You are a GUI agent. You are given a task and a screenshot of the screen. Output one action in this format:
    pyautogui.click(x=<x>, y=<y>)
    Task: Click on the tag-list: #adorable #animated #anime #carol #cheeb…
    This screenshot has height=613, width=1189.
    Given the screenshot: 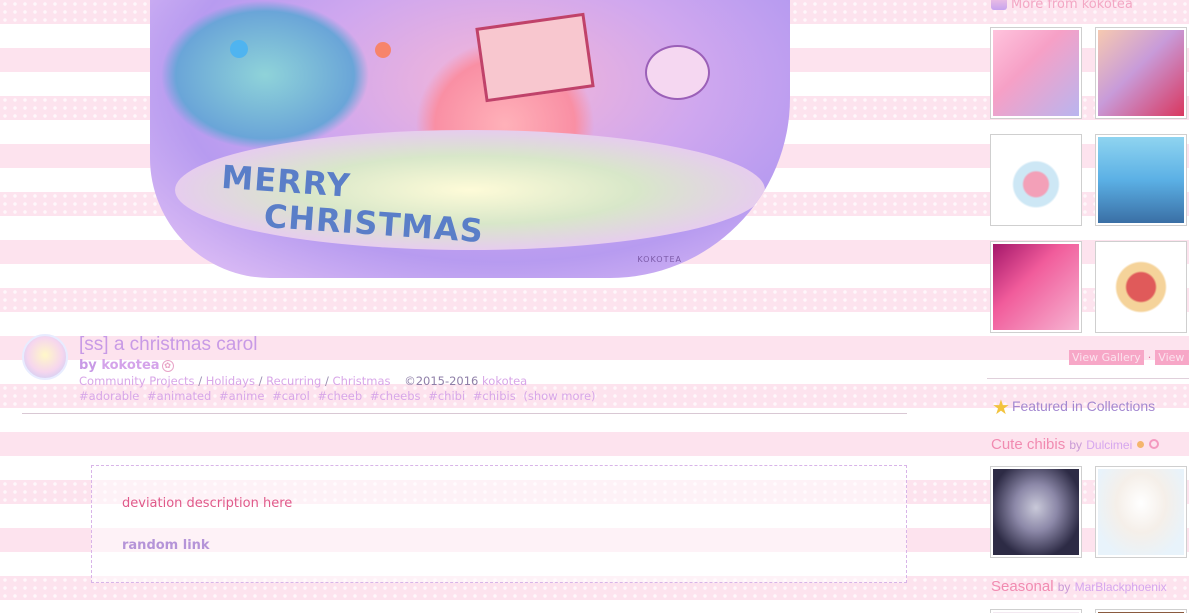 What is the action you would take?
    pyautogui.click(x=339, y=396)
    